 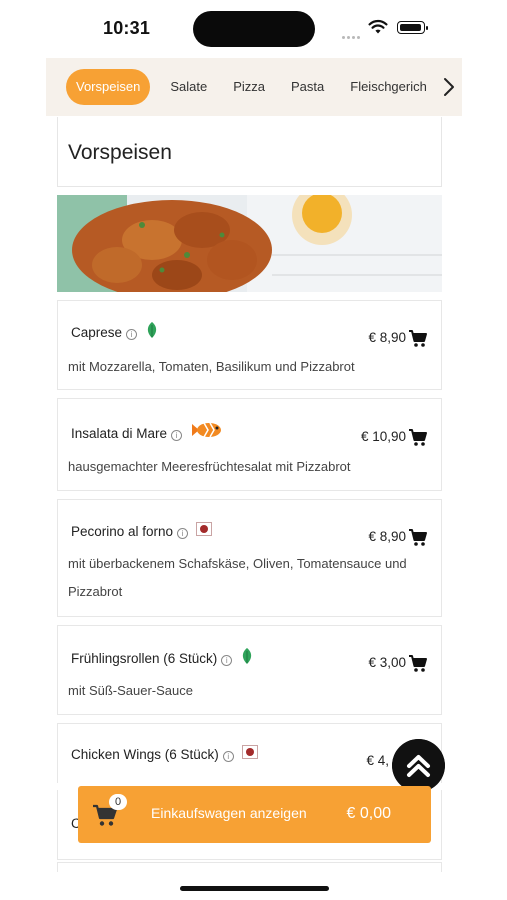 What do you see at coordinates (352, 32) in the screenshot?
I see `cellular-signal-icon` at bounding box center [352, 32].